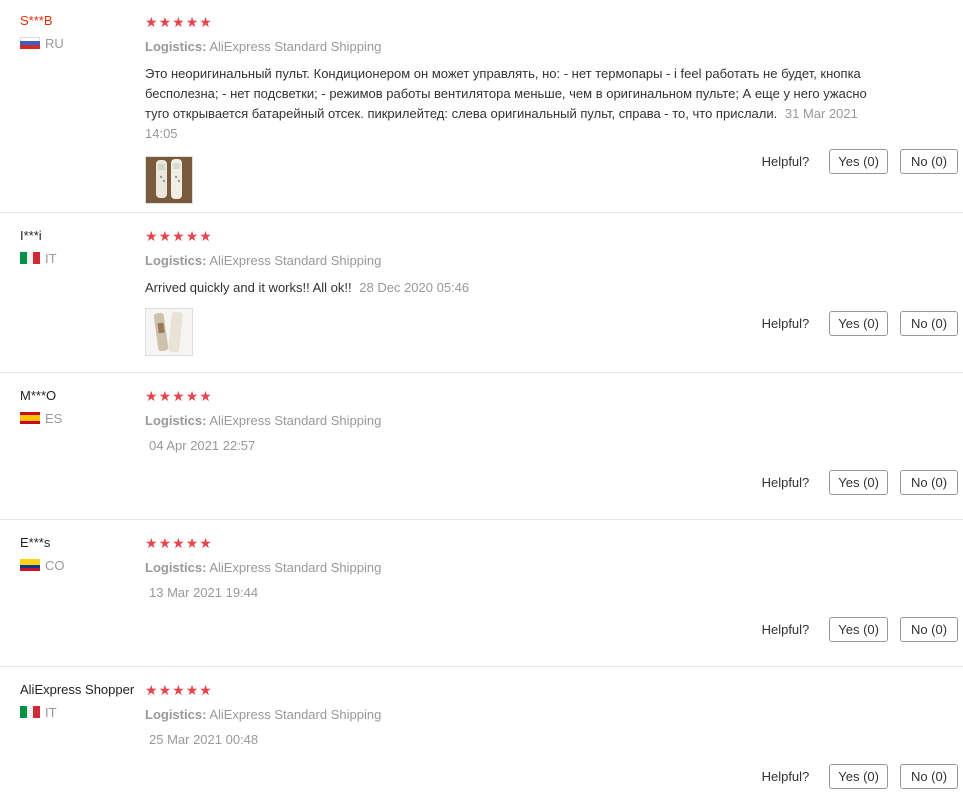 The width and height of the screenshot is (963, 812). Describe the element at coordinates (30, 43) in the screenshot. I see `flag-ru-icon` at that location.